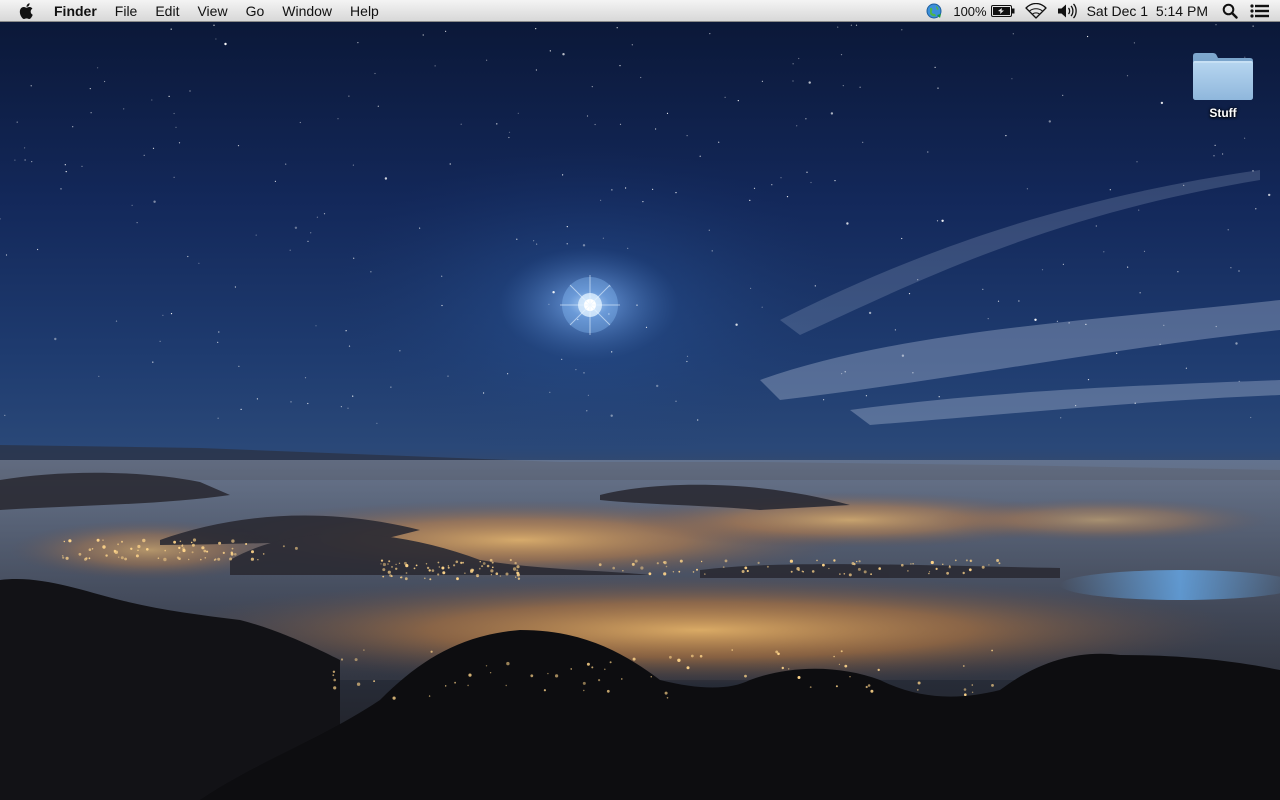 This screenshot has width=1280, height=800. I want to click on menu-file: File, so click(126, 11).